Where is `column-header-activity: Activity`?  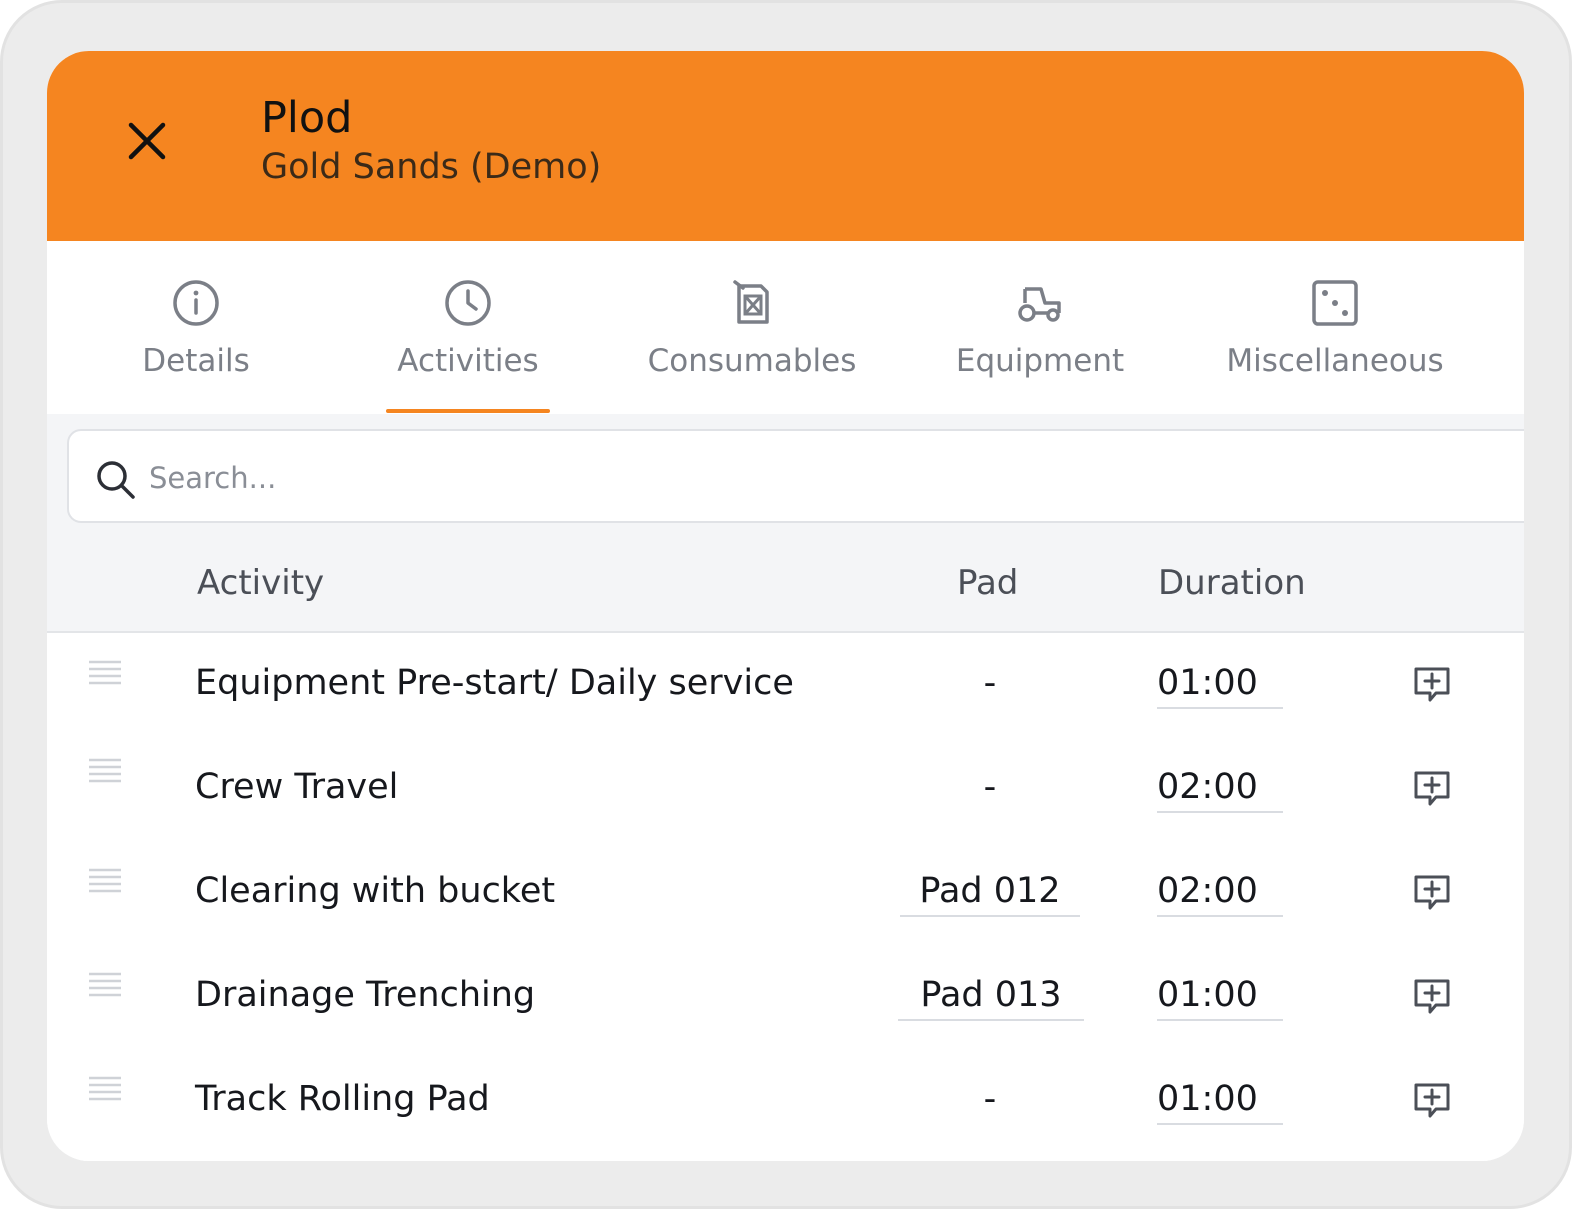
column-header-activity: Activity is located at coordinates (260, 583).